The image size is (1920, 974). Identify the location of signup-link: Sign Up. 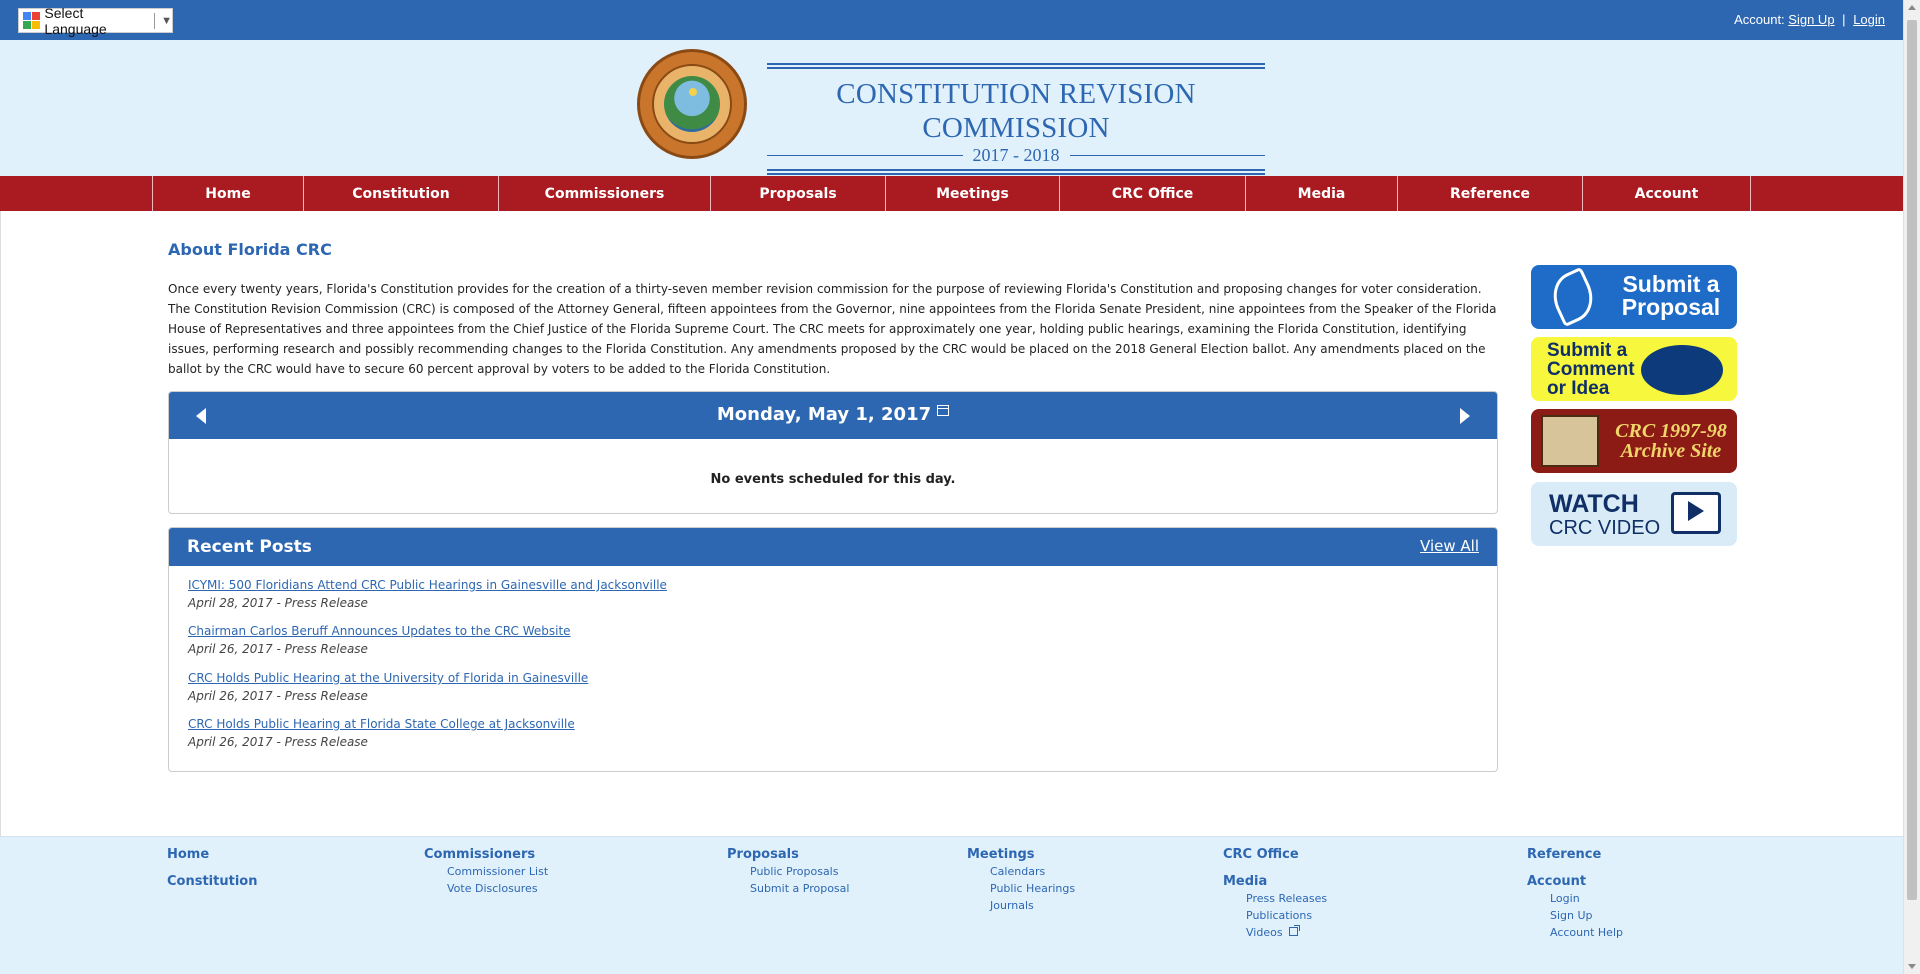
(1811, 19).